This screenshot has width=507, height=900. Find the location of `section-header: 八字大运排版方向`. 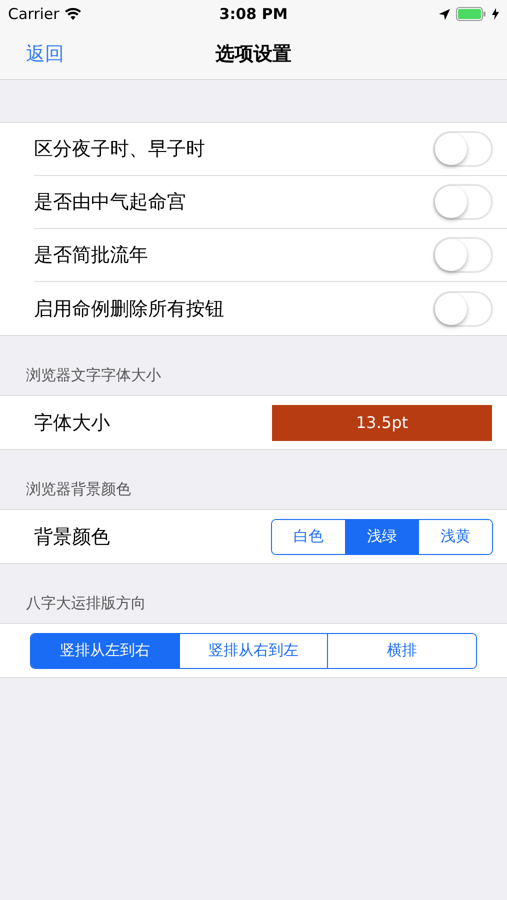

section-header: 八字大运排版方向 is located at coordinates (86, 603).